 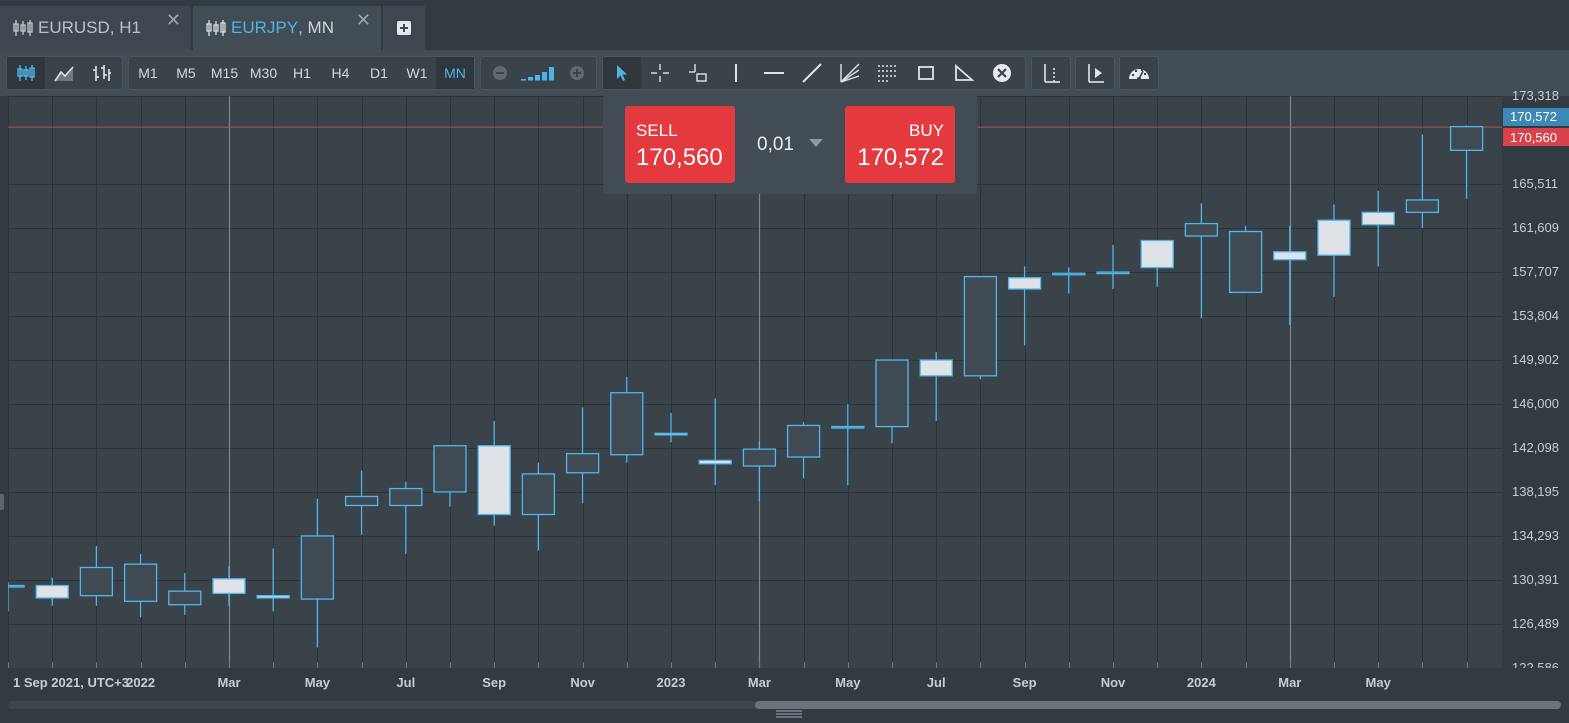 What do you see at coordinates (263, 73) in the screenshot?
I see `timeframe-m30-button: M30` at bounding box center [263, 73].